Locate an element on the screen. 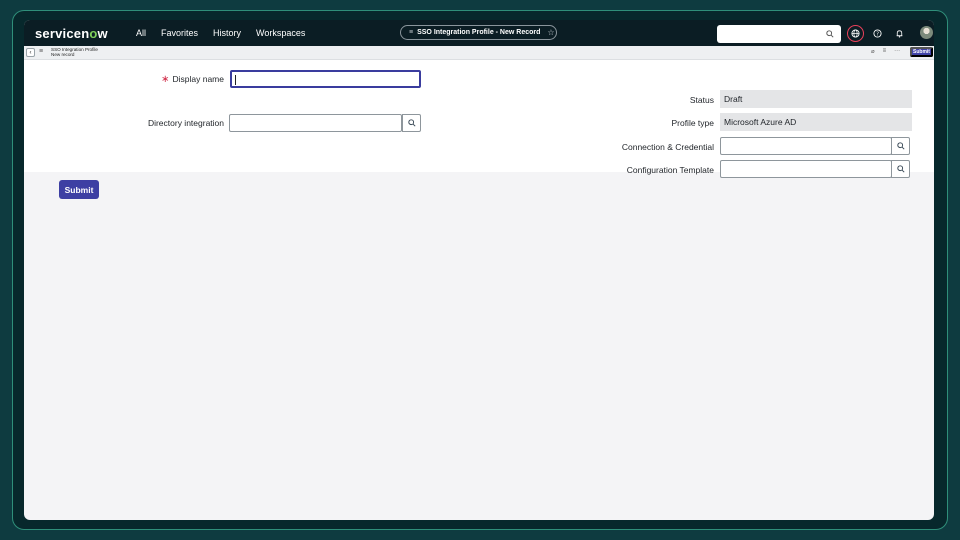 The width and height of the screenshot is (960, 540). help-icon: ? is located at coordinates (877, 33).